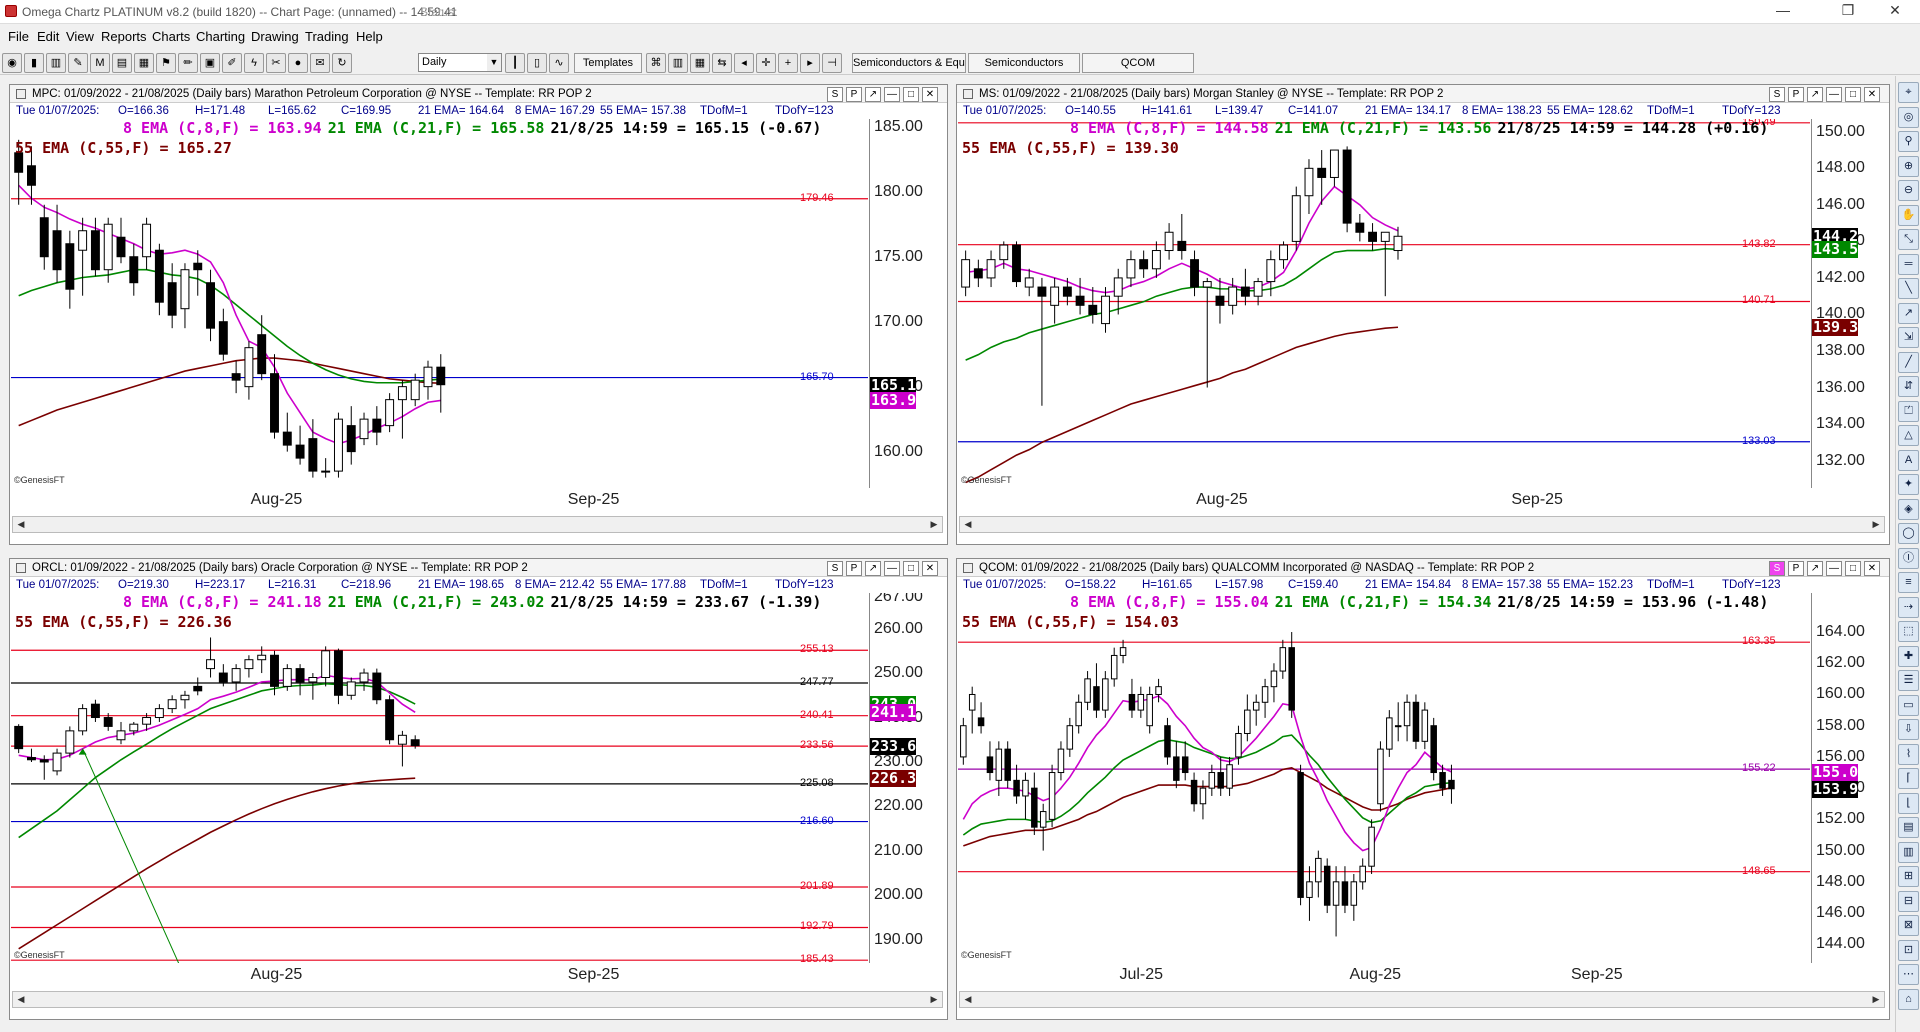  What do you see at coordinates (832, 63) in the screenshot?
I see `splitter-icon: ⊣` at bounding box center [832, 63].